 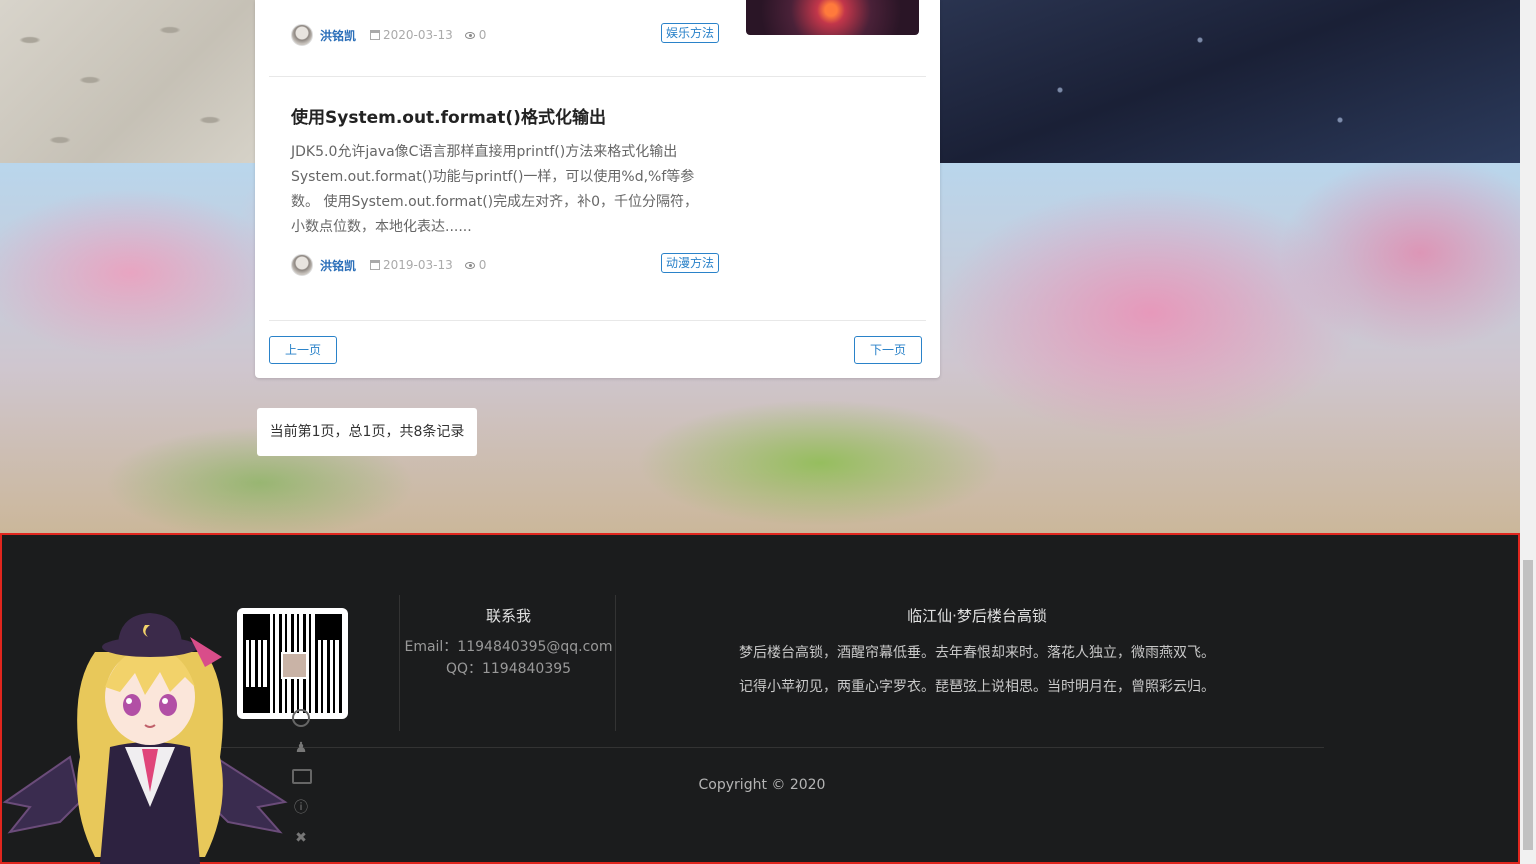 I want to click on contact-qq: QQ：1194840395, so click(x=508, y=669).